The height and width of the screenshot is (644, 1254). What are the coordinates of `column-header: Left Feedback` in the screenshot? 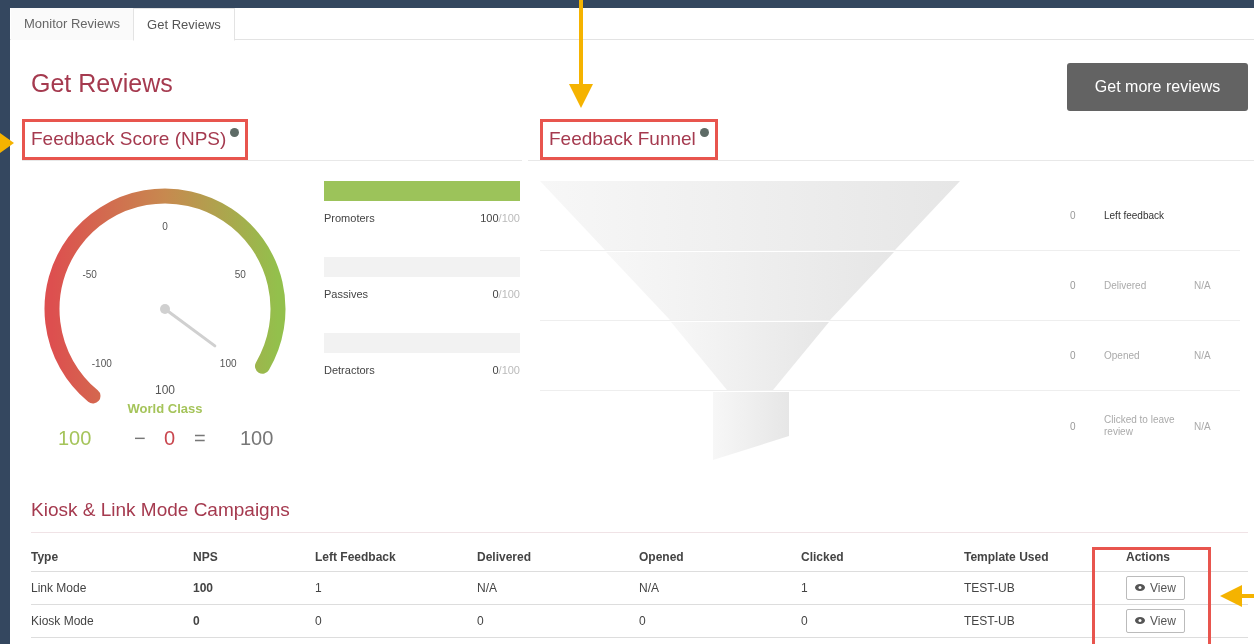 It's located at (355, 556).